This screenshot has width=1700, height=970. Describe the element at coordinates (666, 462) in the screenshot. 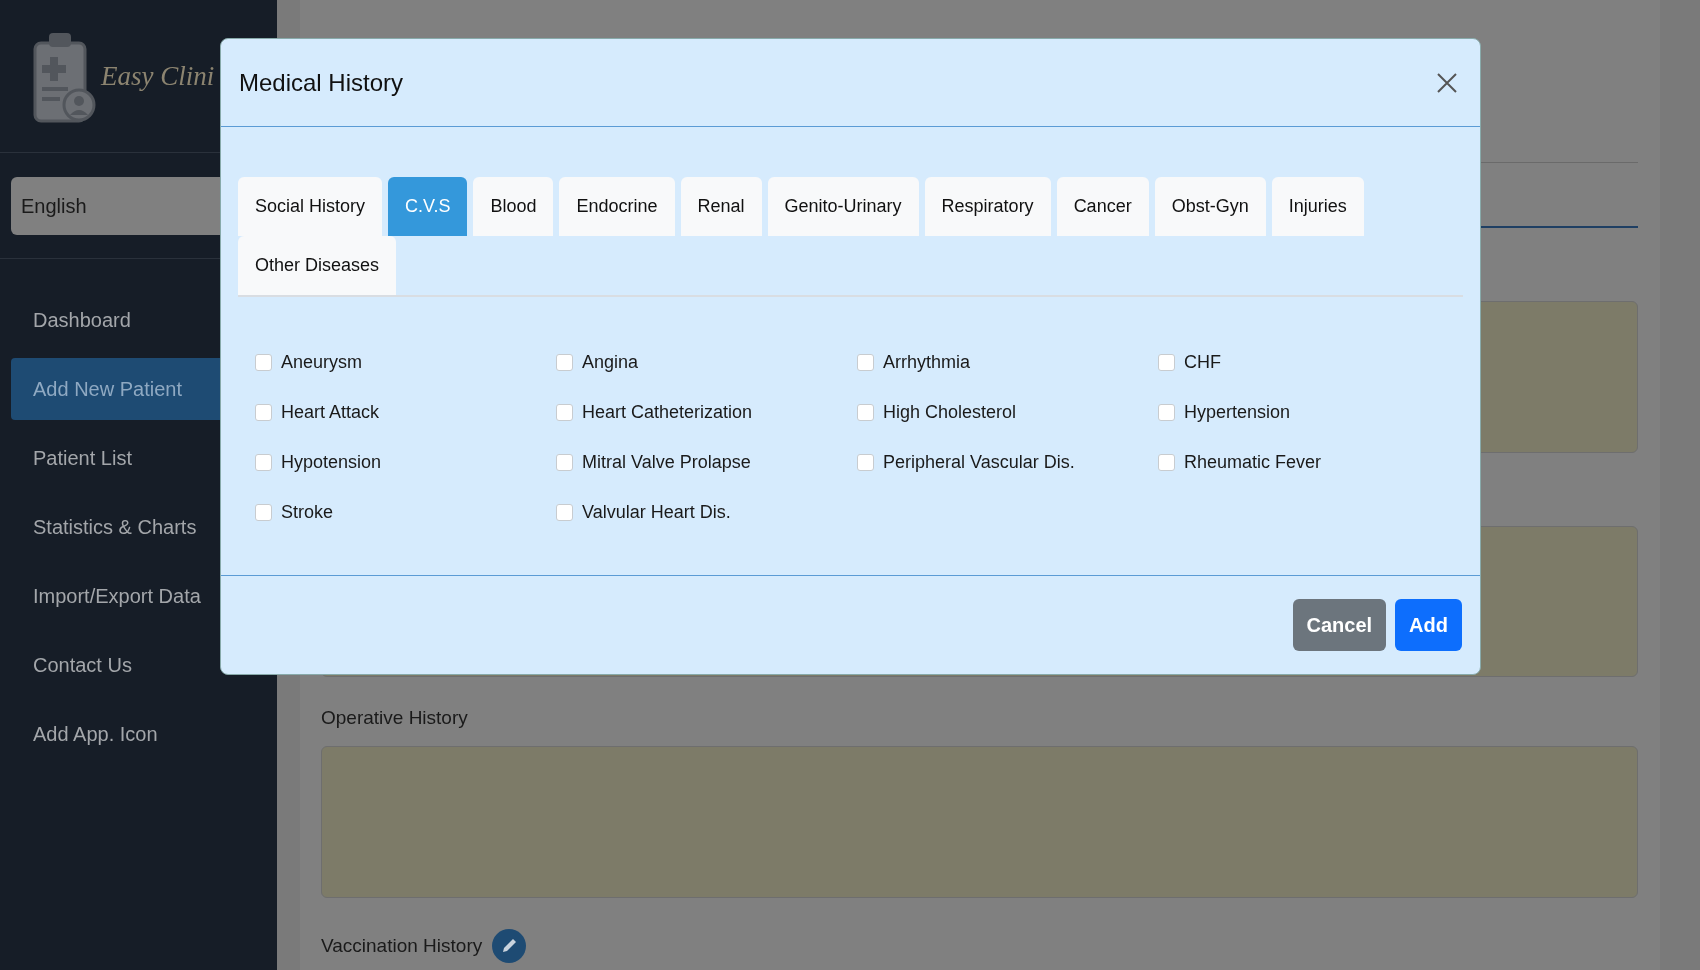

I see `checkbox-label: Mitral Valve Prolapse` at that location.